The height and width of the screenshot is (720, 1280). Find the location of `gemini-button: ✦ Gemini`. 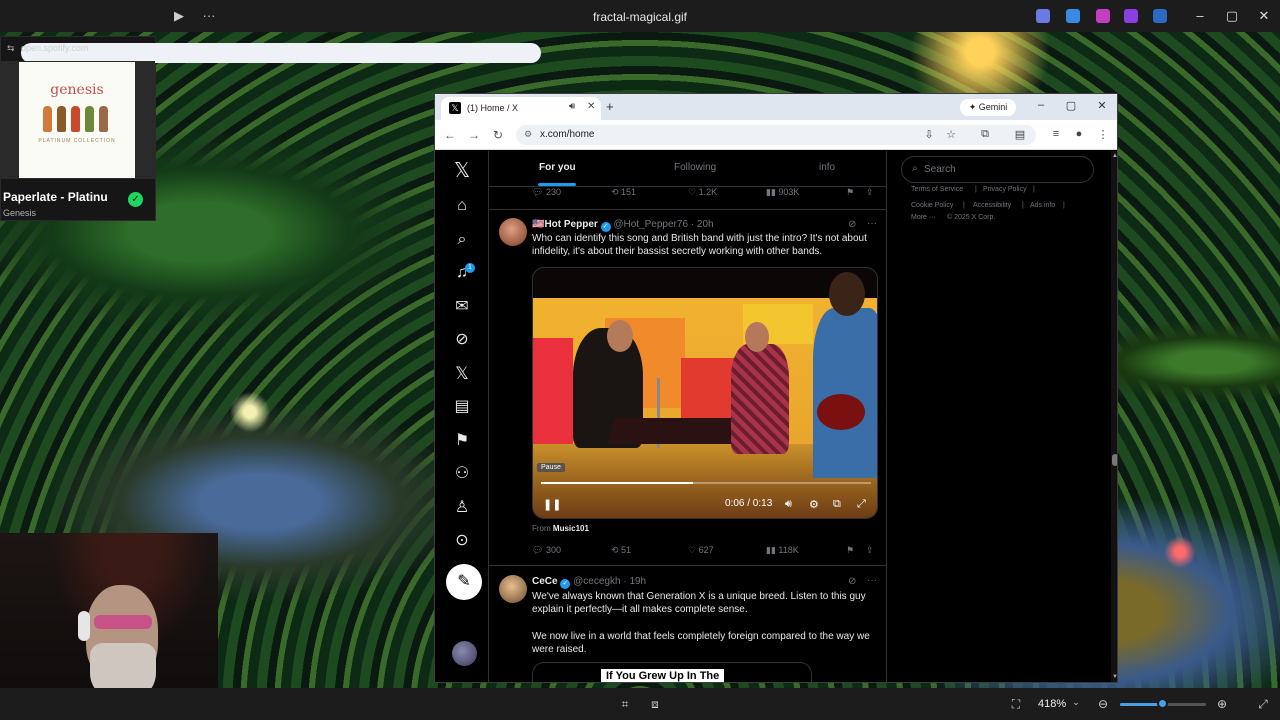

gemini-button: ✦ Gemini is located at coordinates (988, 107).